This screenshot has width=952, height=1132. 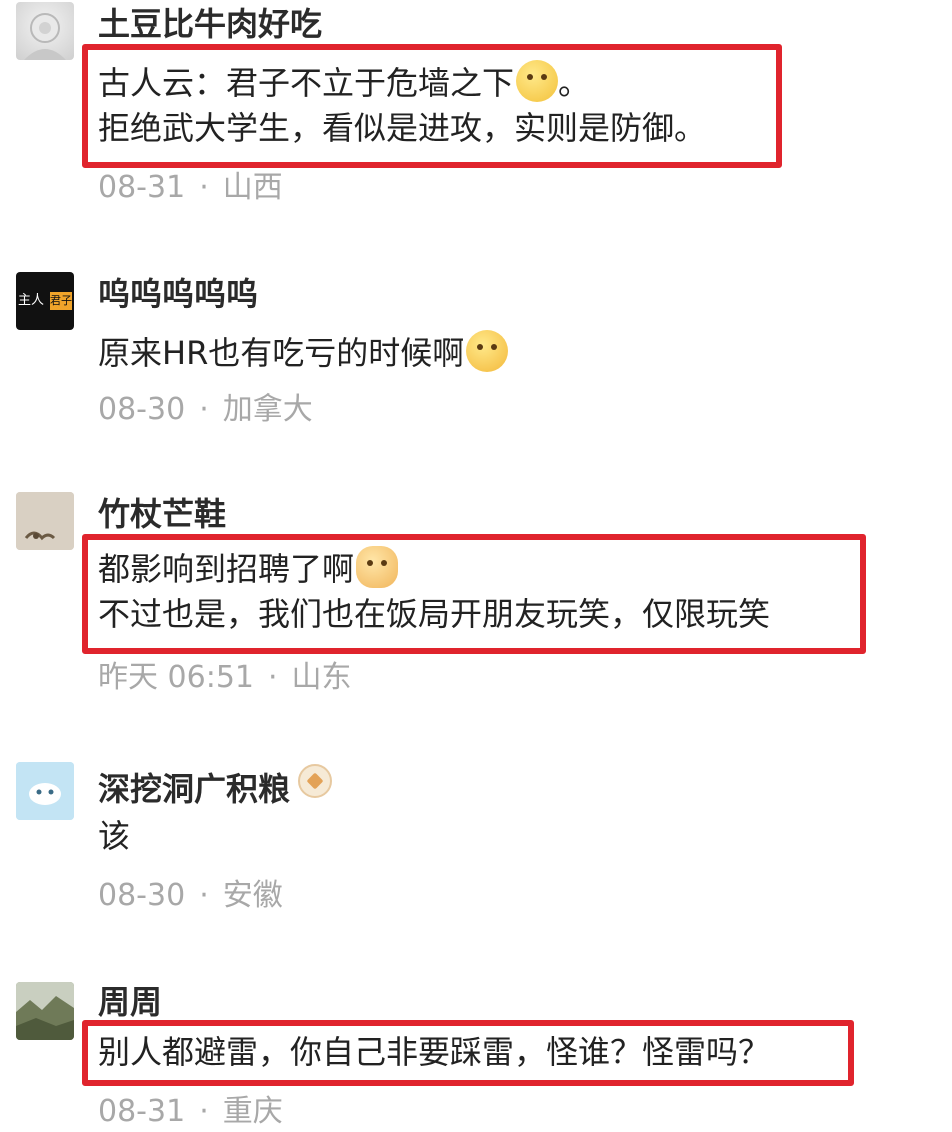 I want to click on grinning-face-icon, so click(x=487, y=351).